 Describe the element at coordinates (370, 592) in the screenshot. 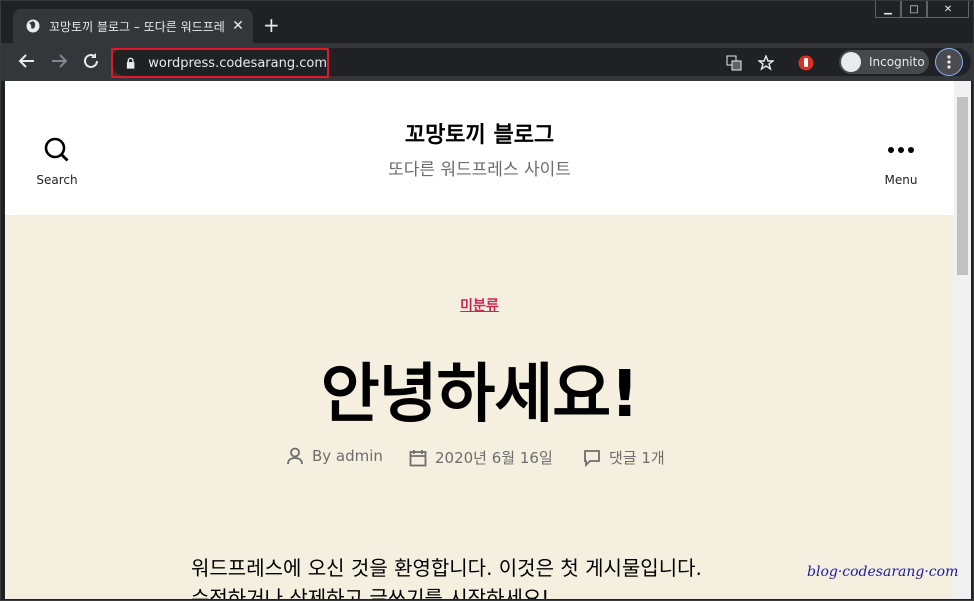

I see `content-line-2: 수정하거나 삭제하고 글쓰기를 시작하세요!` at that location.